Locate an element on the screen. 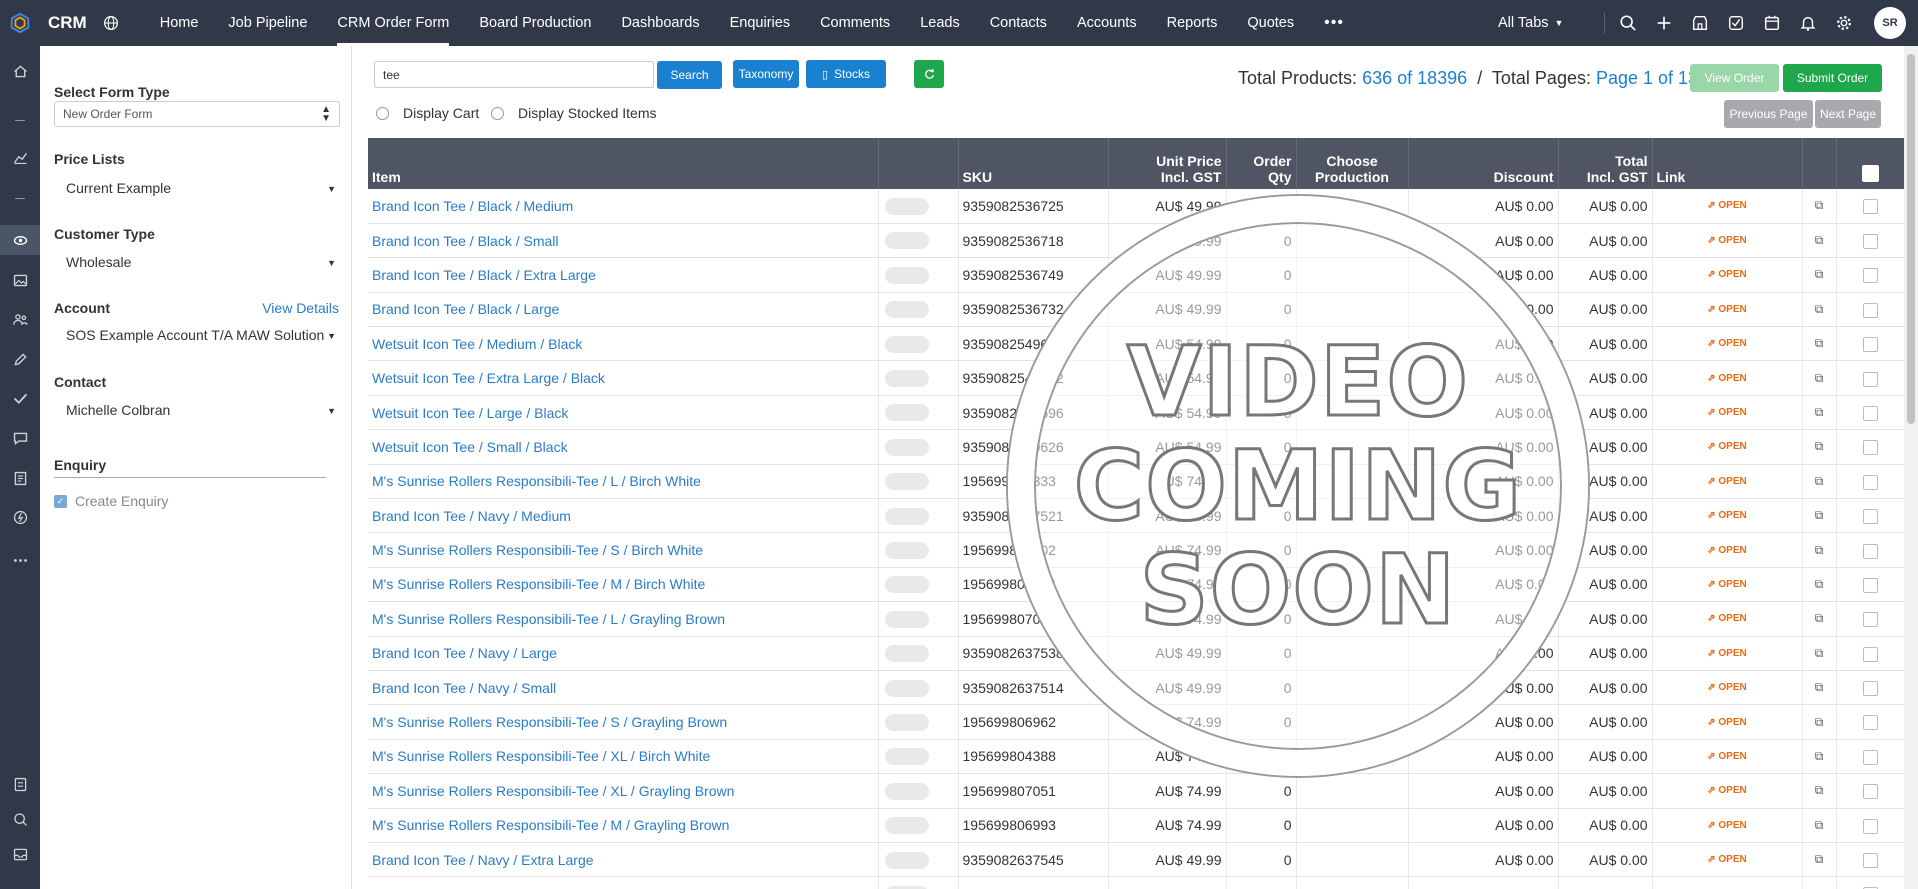  item-link: Wetsuit Icon Tee / Small / Black is located at coordinates (623, 447).